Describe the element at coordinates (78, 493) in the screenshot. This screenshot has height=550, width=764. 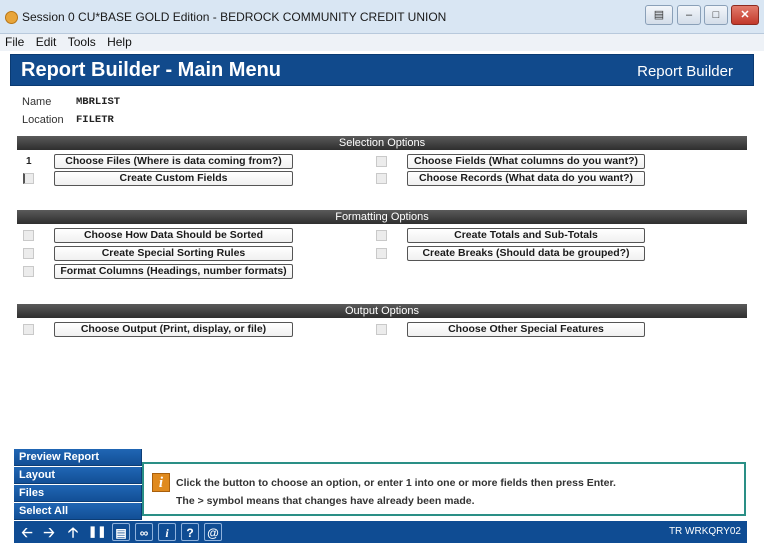
I see `files-button: Files` at that location.